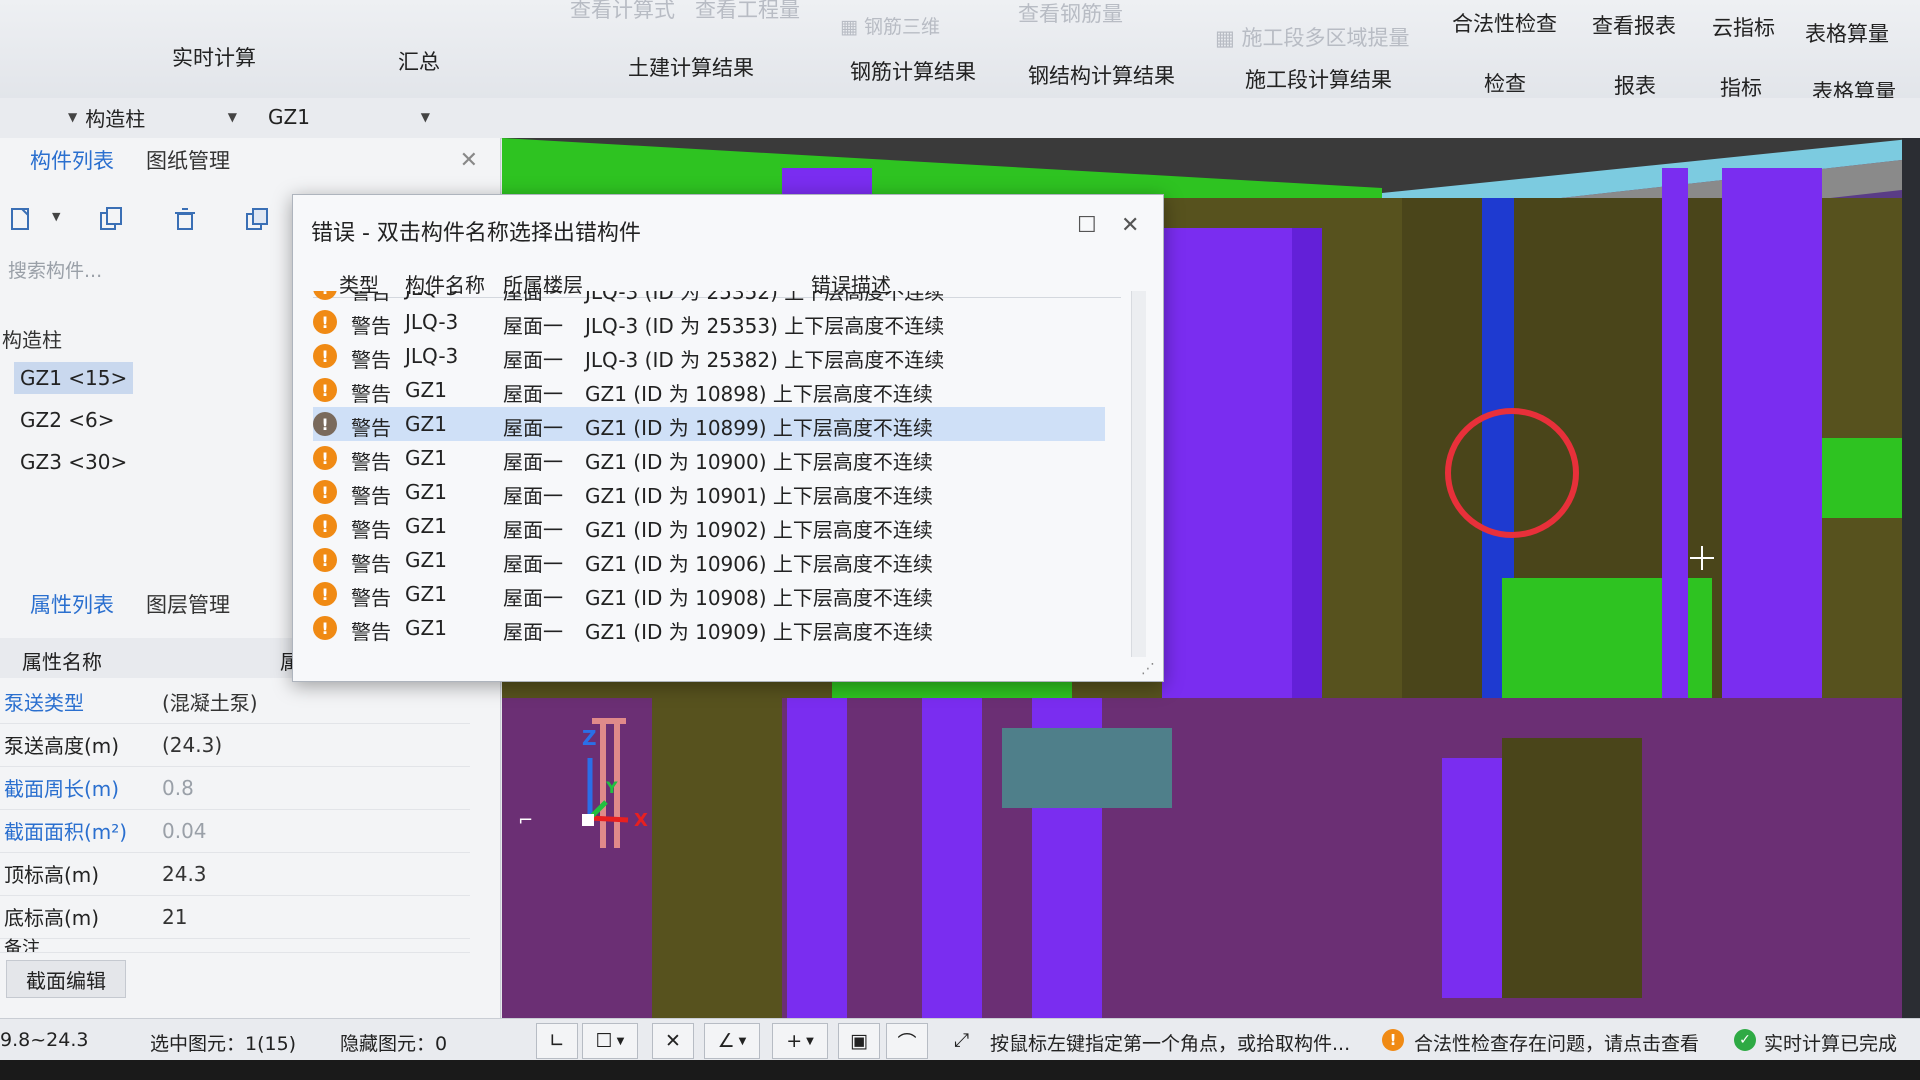 The image size is (1920, 1080). Describe the element at coordinates (1228, 38) in the screenshot. I see `multi-zone-icon: ▦` at that location.